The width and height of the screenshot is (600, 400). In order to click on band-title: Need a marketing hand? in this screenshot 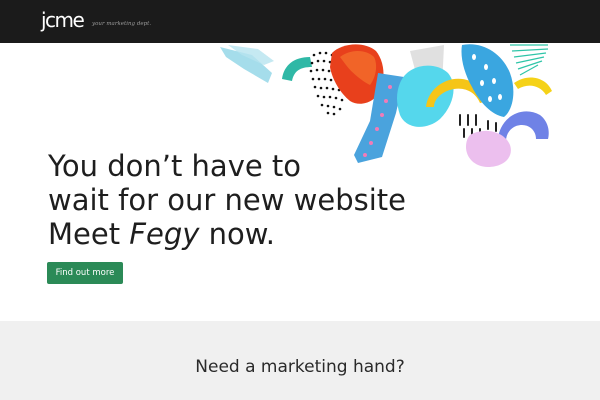, I will do `click(300, 367)`.